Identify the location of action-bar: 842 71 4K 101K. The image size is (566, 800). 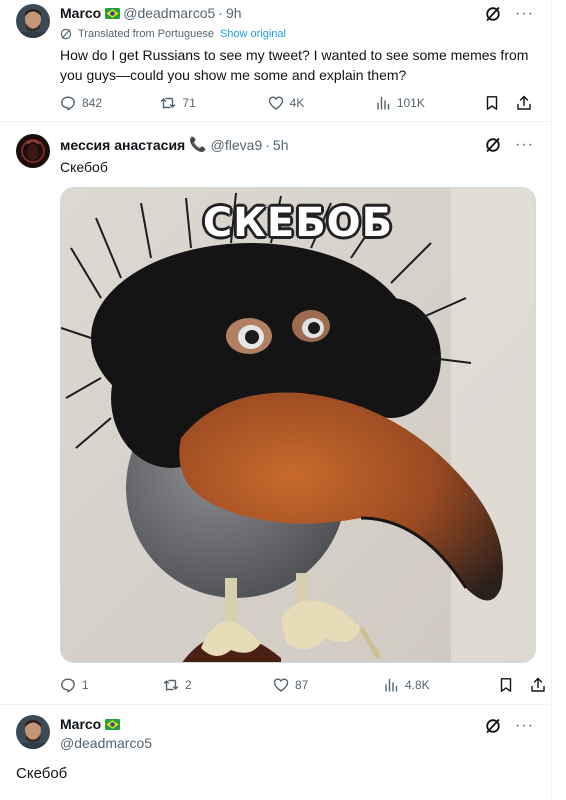
(296, 103).